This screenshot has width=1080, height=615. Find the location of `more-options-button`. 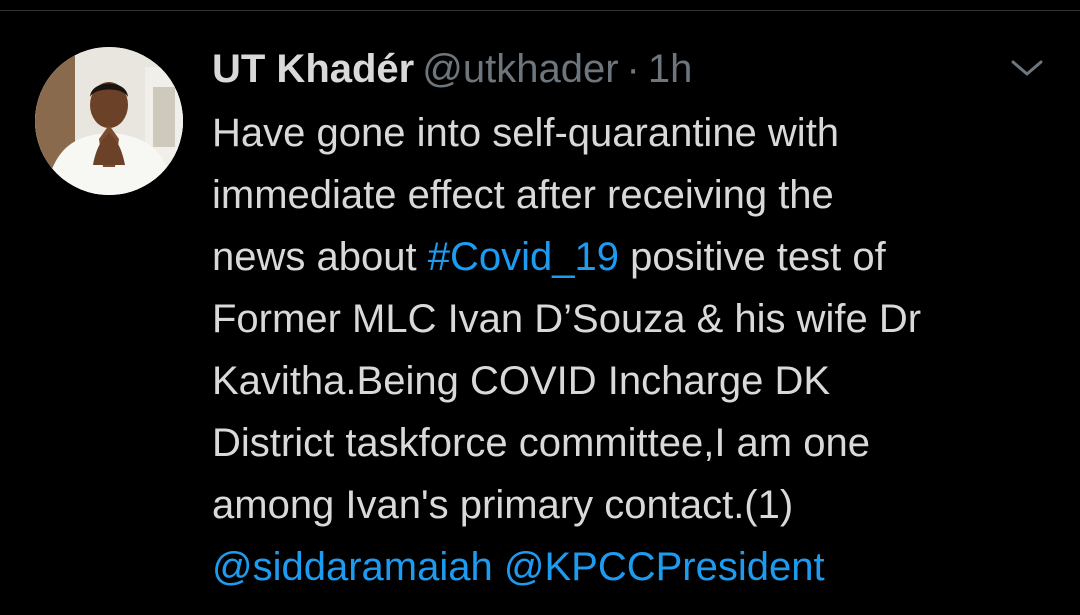

more-options-button is located at coordinates (1027, 67).